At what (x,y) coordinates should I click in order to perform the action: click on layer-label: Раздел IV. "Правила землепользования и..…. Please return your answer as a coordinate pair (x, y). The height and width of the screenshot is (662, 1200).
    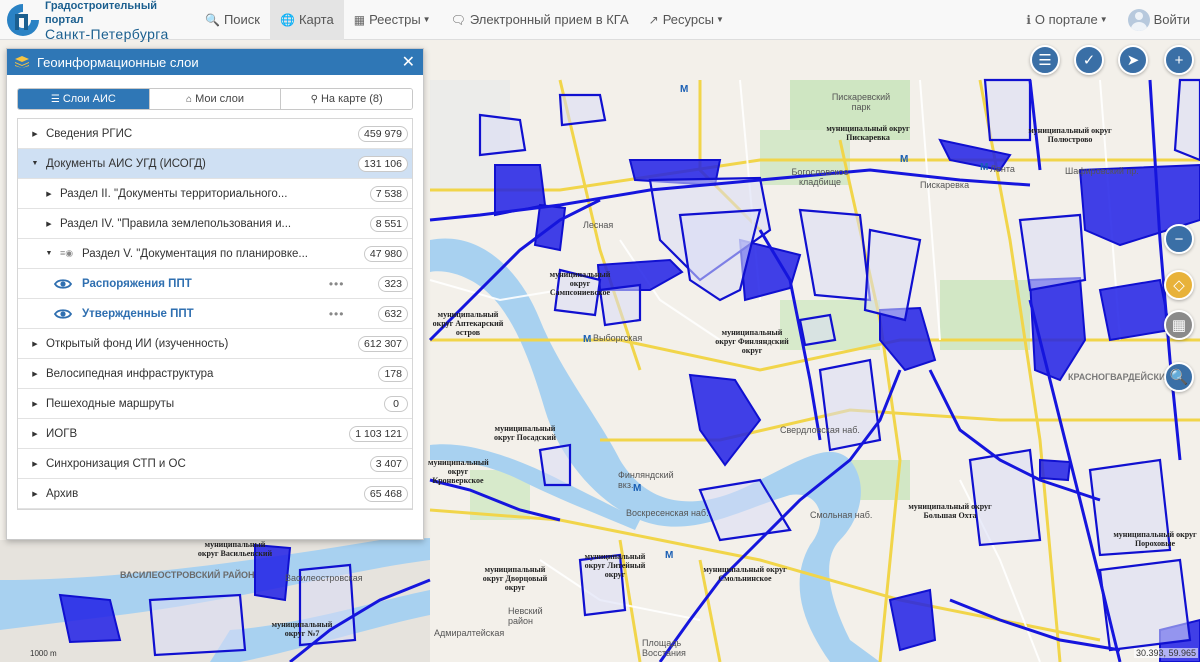
    Looking at the image, I should click on (176, 223).